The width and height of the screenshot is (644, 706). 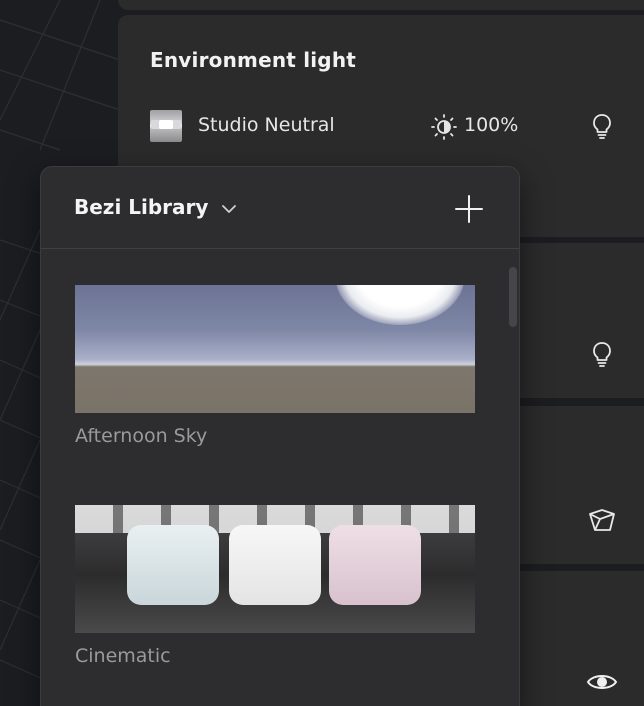 What do you see at coordinates (275, 349) in the screenshot?
I see `afternoon-sky-preview` at bounding box center [275, 349].